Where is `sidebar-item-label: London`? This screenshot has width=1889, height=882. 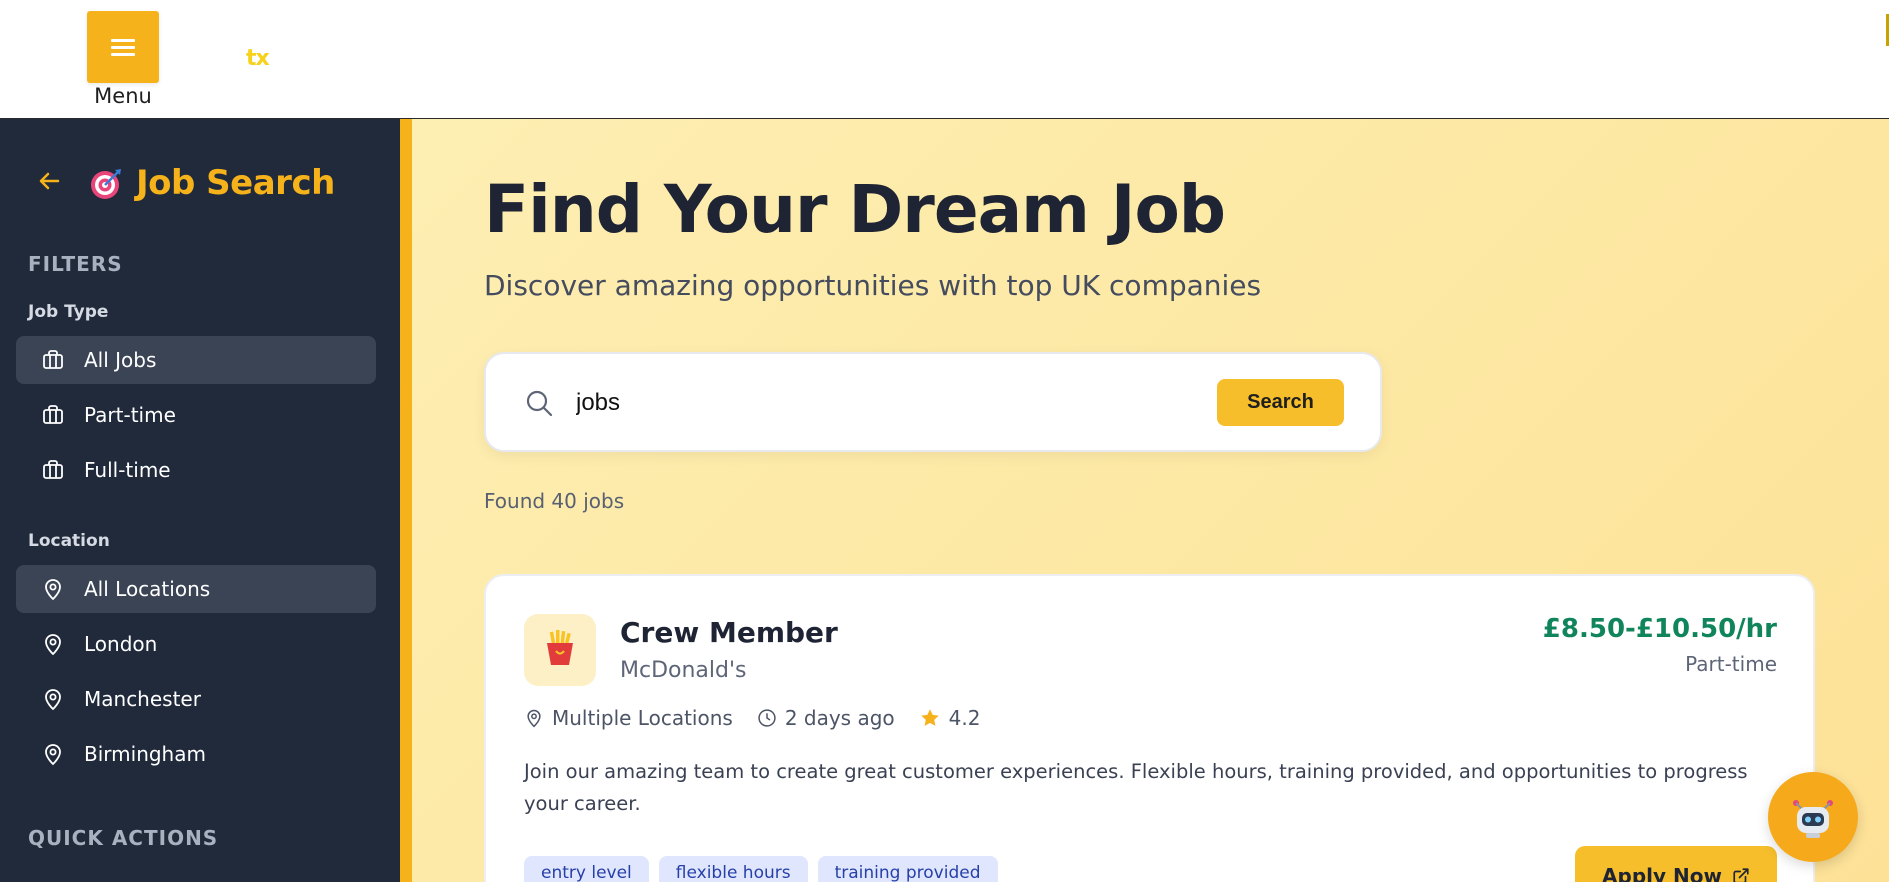
sidebar-item-label: London is located at coordinates (121, 644).